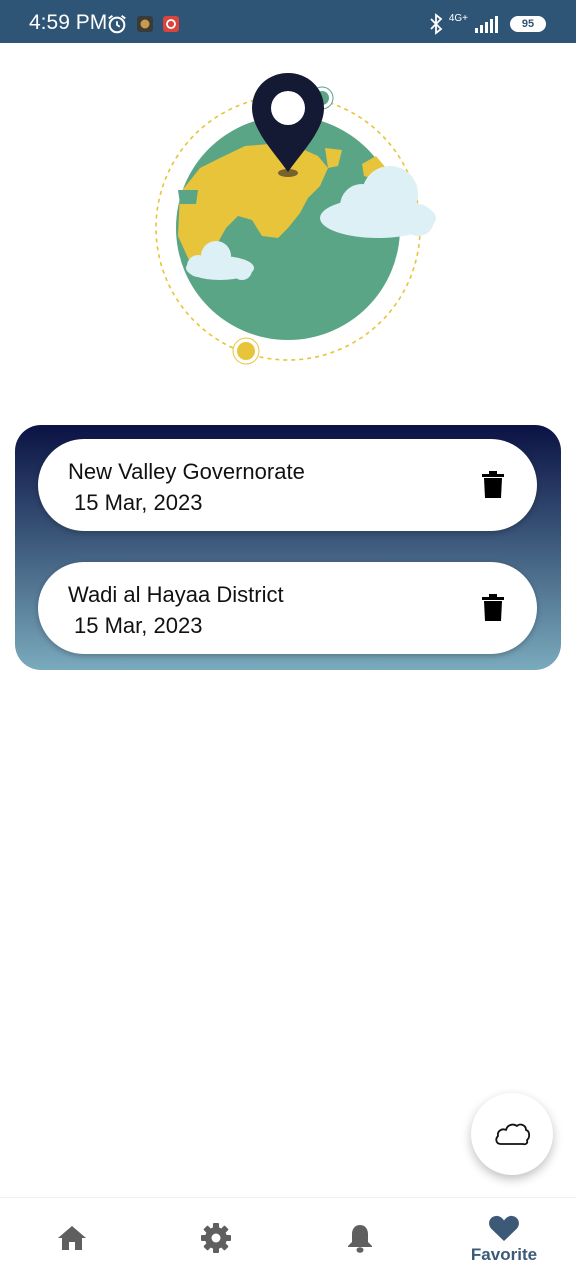 The height and width of the screenshot is (1280, 576). I want to click on bottom-navigation: Favorite, so click(288, 1238).